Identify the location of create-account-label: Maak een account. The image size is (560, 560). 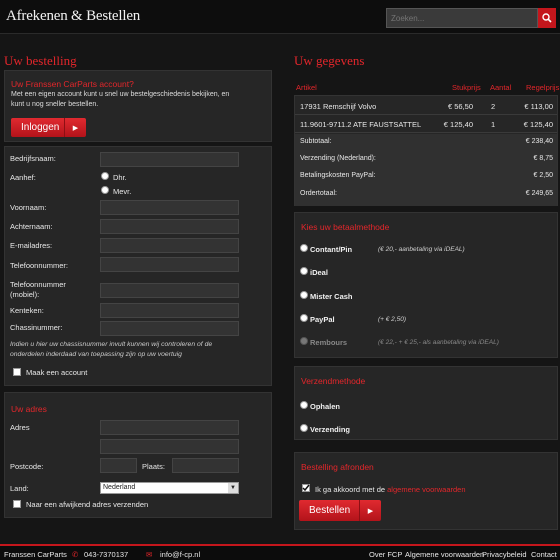
(57, 372).